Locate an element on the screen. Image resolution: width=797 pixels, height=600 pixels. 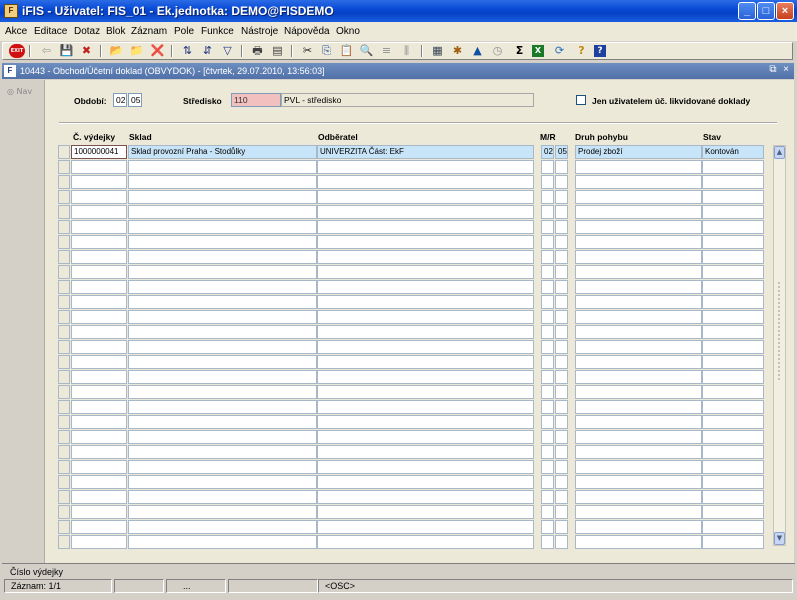
menu-pole: Pole is located at coordinates (184, 31).